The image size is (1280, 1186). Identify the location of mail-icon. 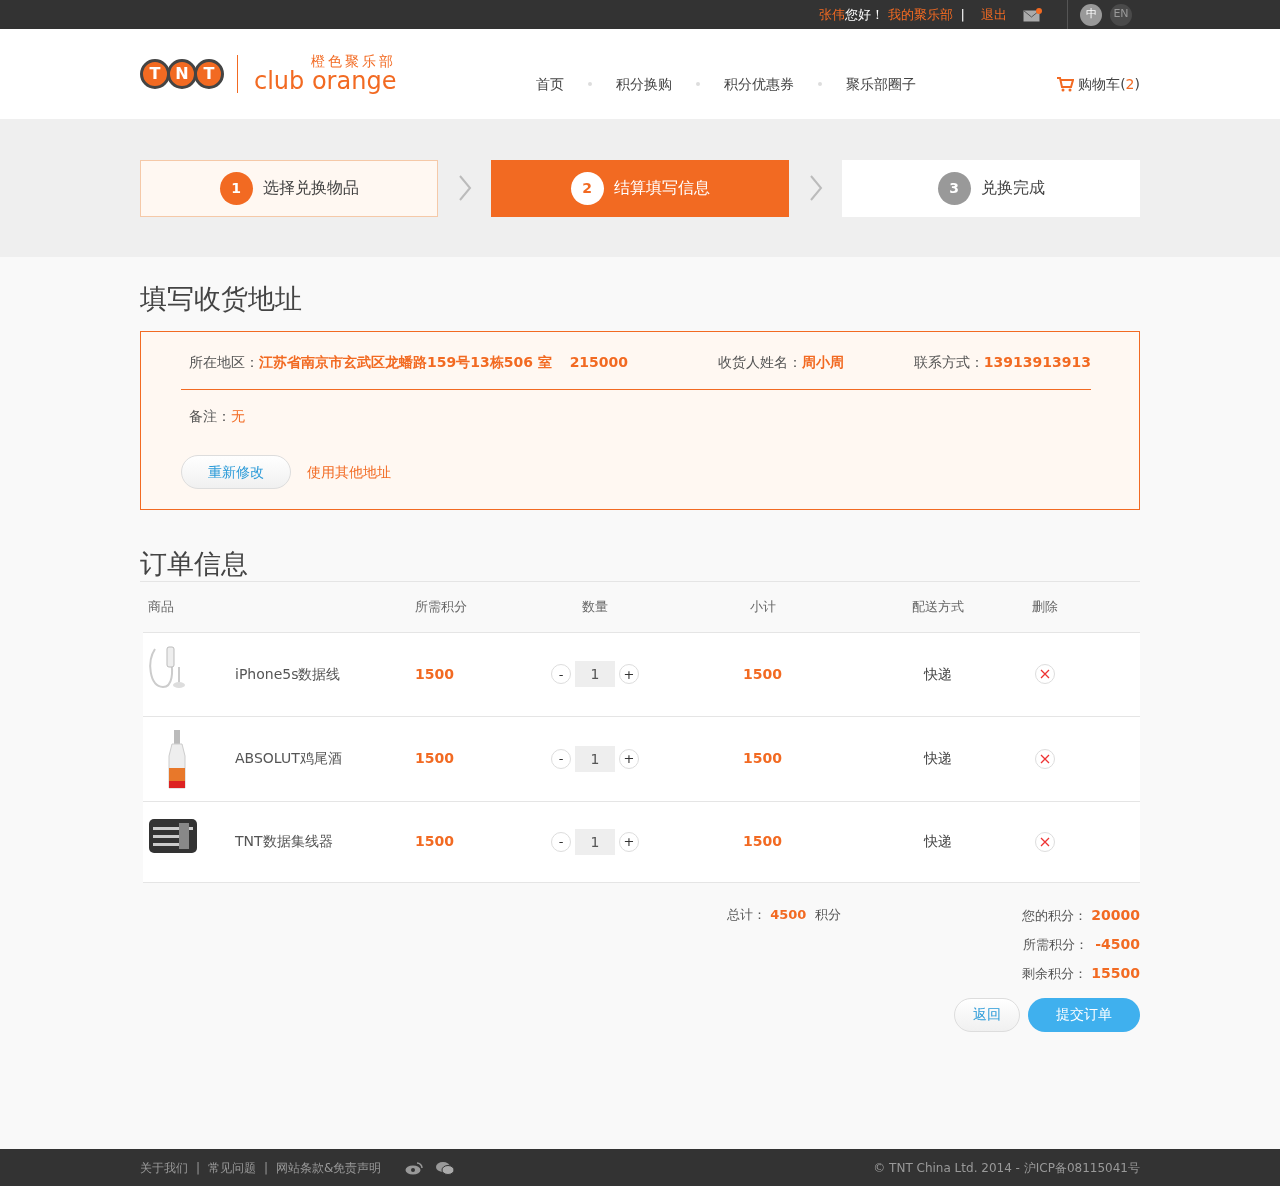
(1033, 14).